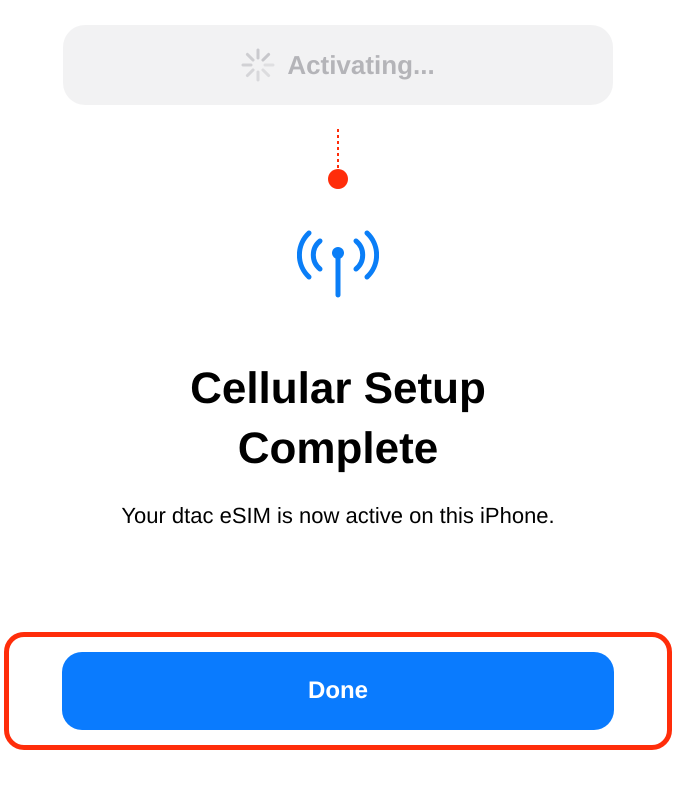 Image resolution: width=676 pixels, height=807 pixels. I want to click on done-button: Done, so click(338, 691).